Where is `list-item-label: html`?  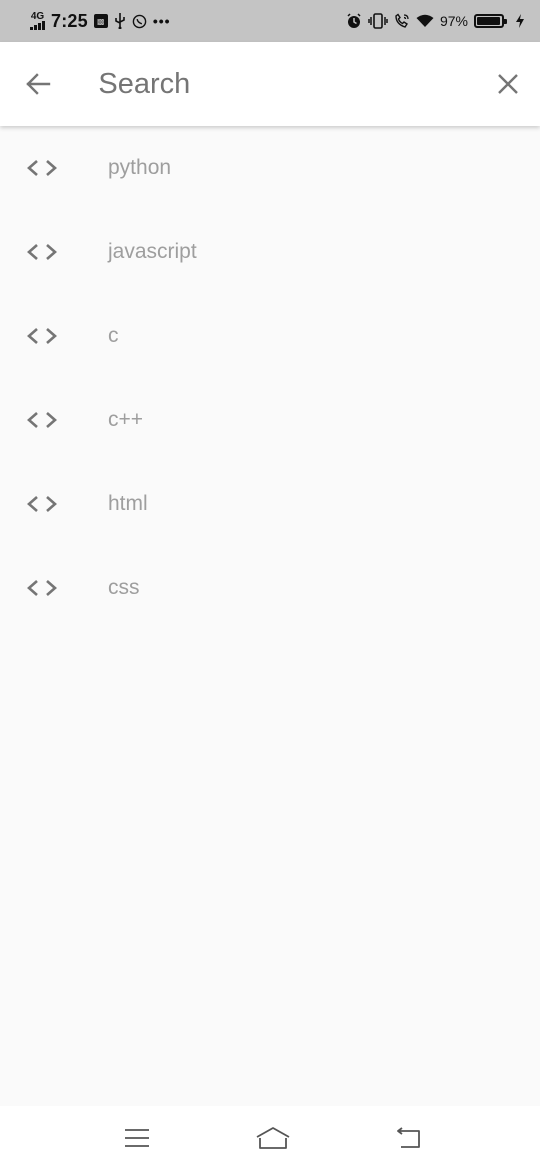 list-item-label: html is located at coordinates (128, 503).